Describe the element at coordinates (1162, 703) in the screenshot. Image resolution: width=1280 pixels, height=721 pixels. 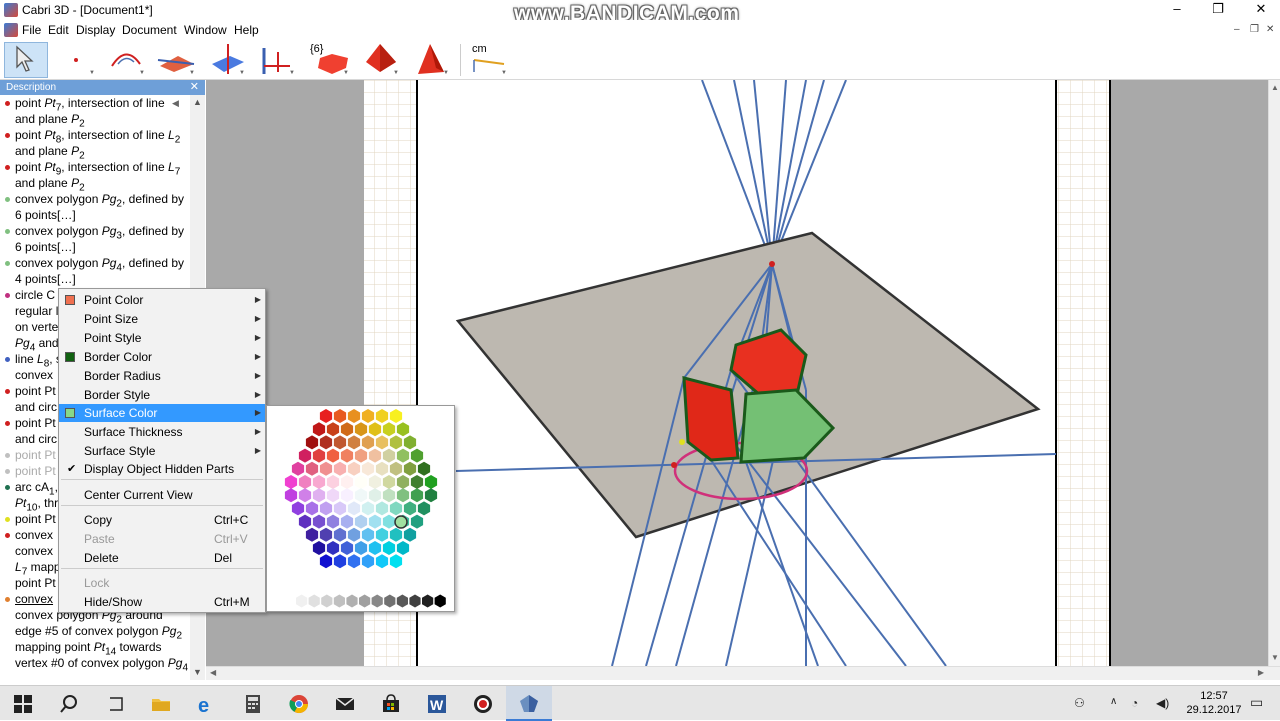
I see `volume-icon: ◀)` at that location.